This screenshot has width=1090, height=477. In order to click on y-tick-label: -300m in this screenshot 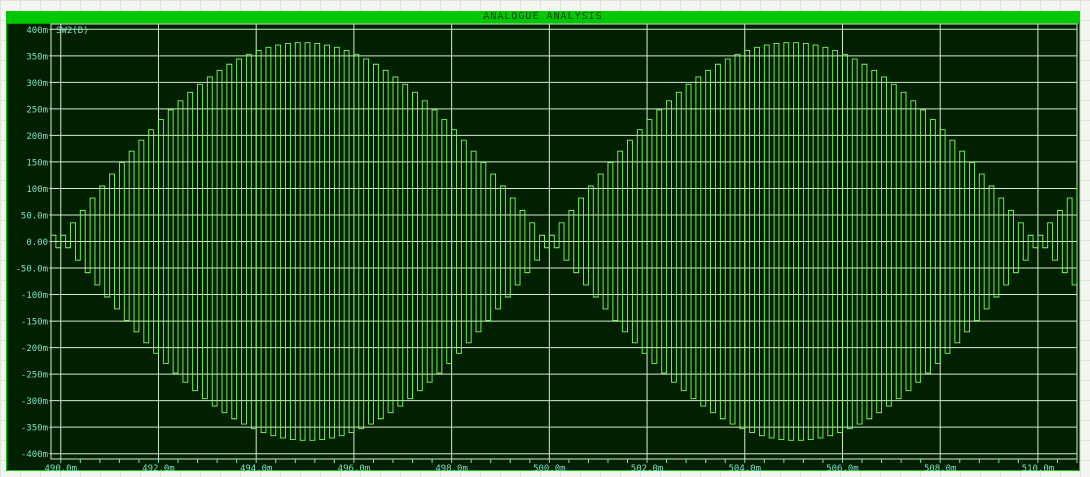, I will do `click(34, 402)`.